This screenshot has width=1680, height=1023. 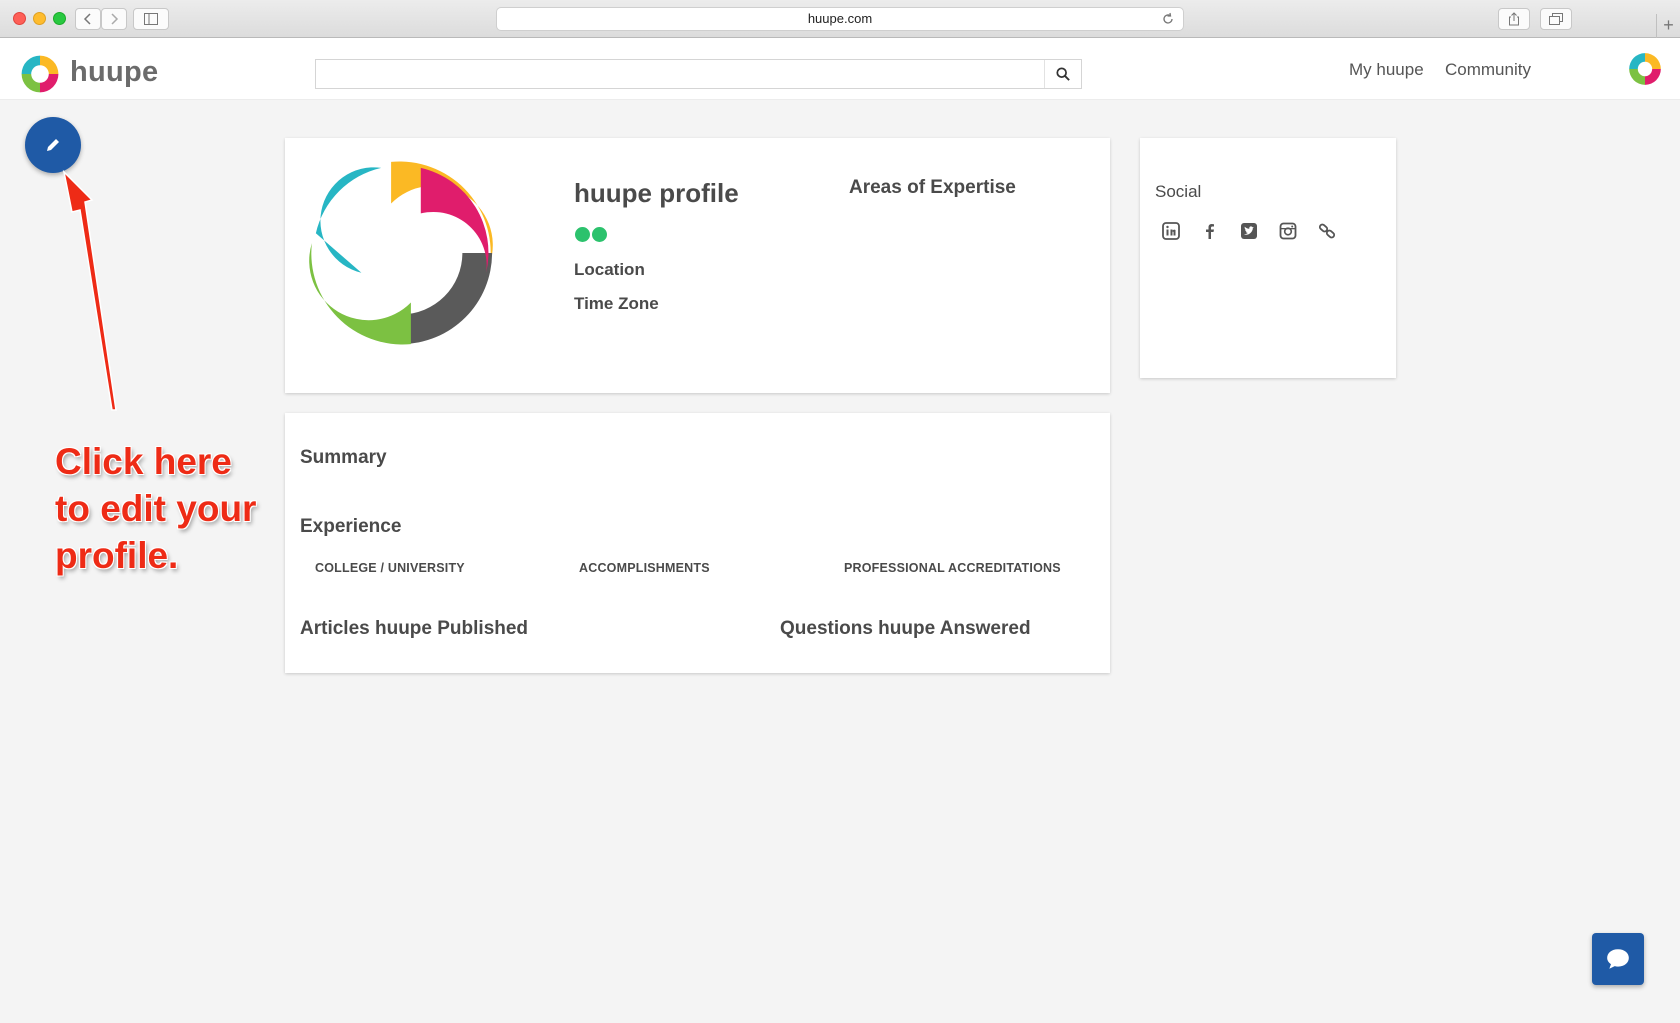 I want to click on annotation-line: Click here, so click(x=143, y=461).